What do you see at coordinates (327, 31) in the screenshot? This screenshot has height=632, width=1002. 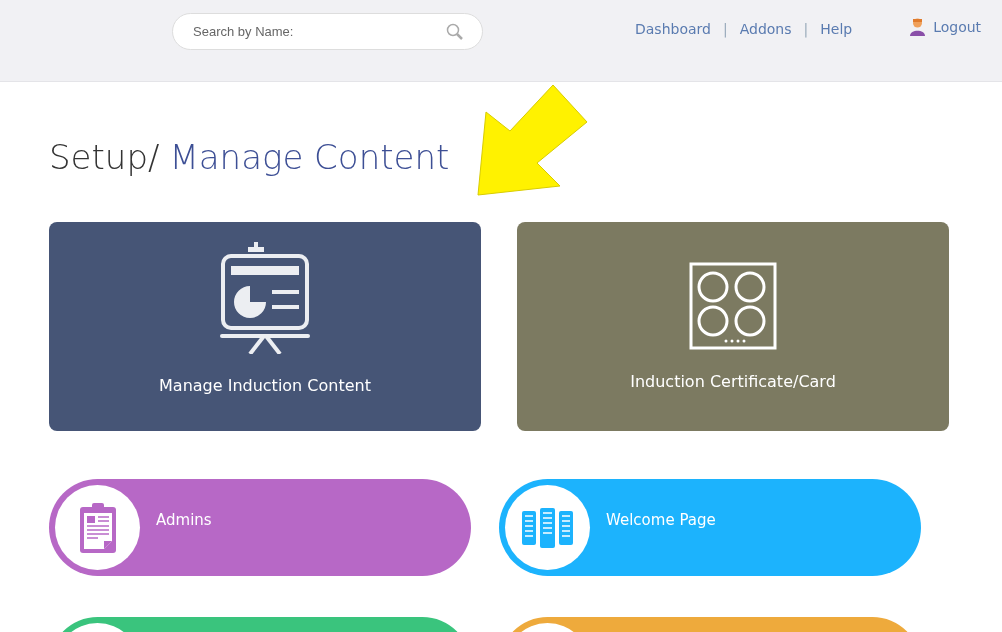 I see `search-field: Search by Name:` at bounding box center [327, 31].